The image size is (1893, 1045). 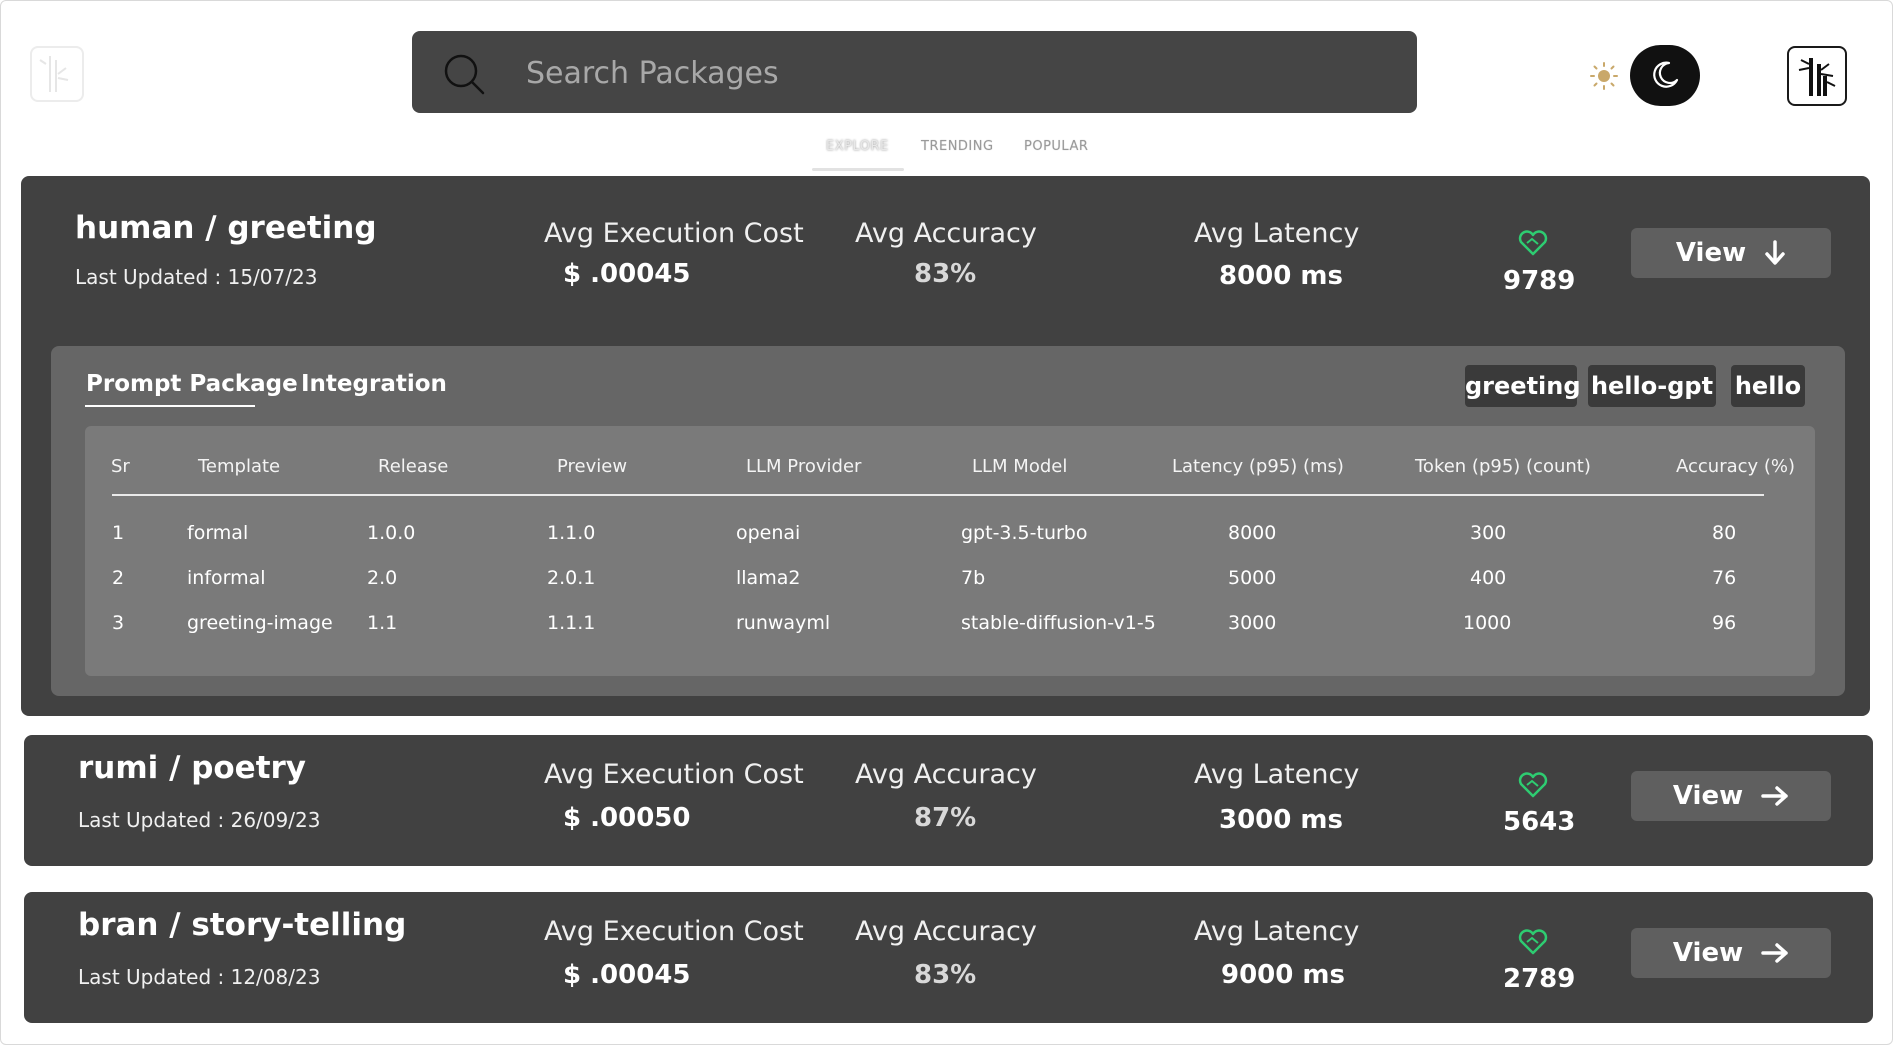 What do you see at coordinates (120, 466) in the screenshot?
I see `table-header: Sr` at bounding box center [120, 466].